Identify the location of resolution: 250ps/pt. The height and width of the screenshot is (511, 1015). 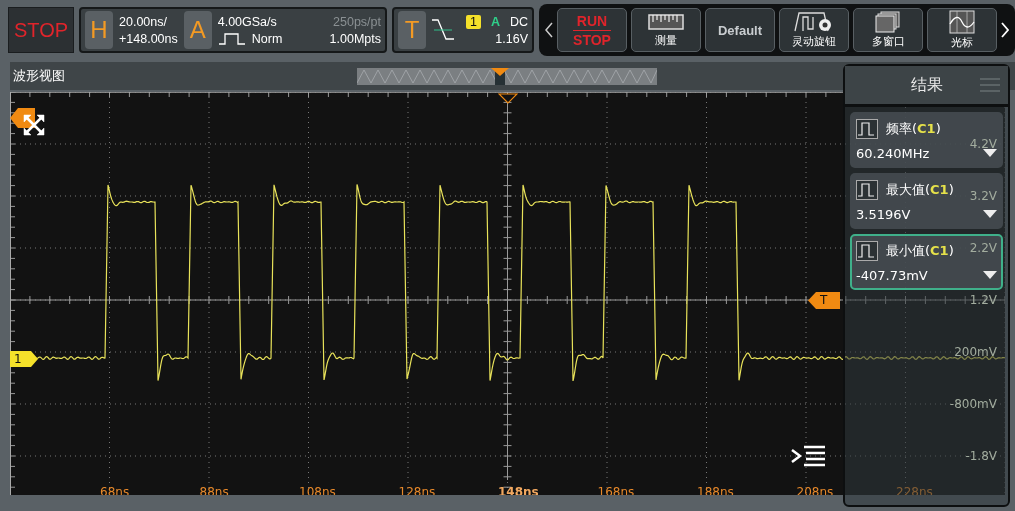
(357, 21).